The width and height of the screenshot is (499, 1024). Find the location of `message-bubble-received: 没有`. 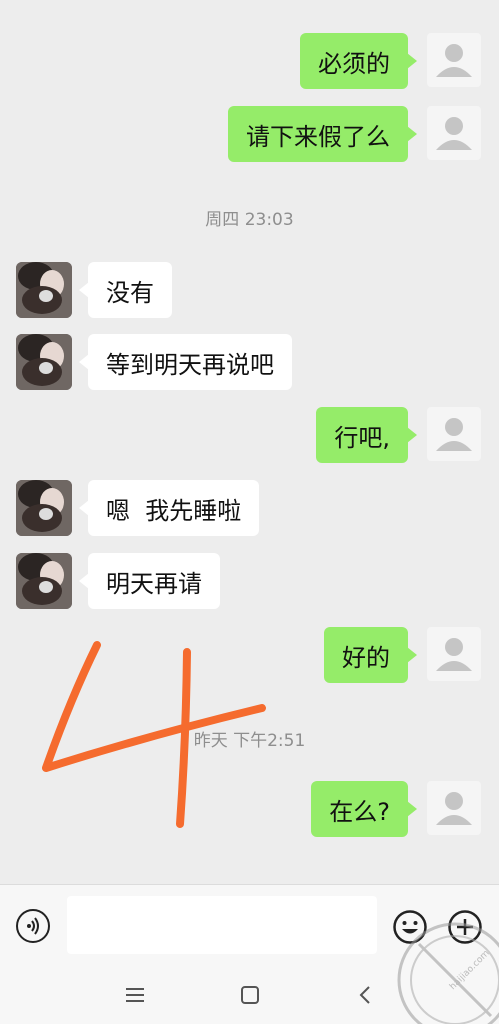

message-bubble-received: 没有 is located at coordinates (125, 290).